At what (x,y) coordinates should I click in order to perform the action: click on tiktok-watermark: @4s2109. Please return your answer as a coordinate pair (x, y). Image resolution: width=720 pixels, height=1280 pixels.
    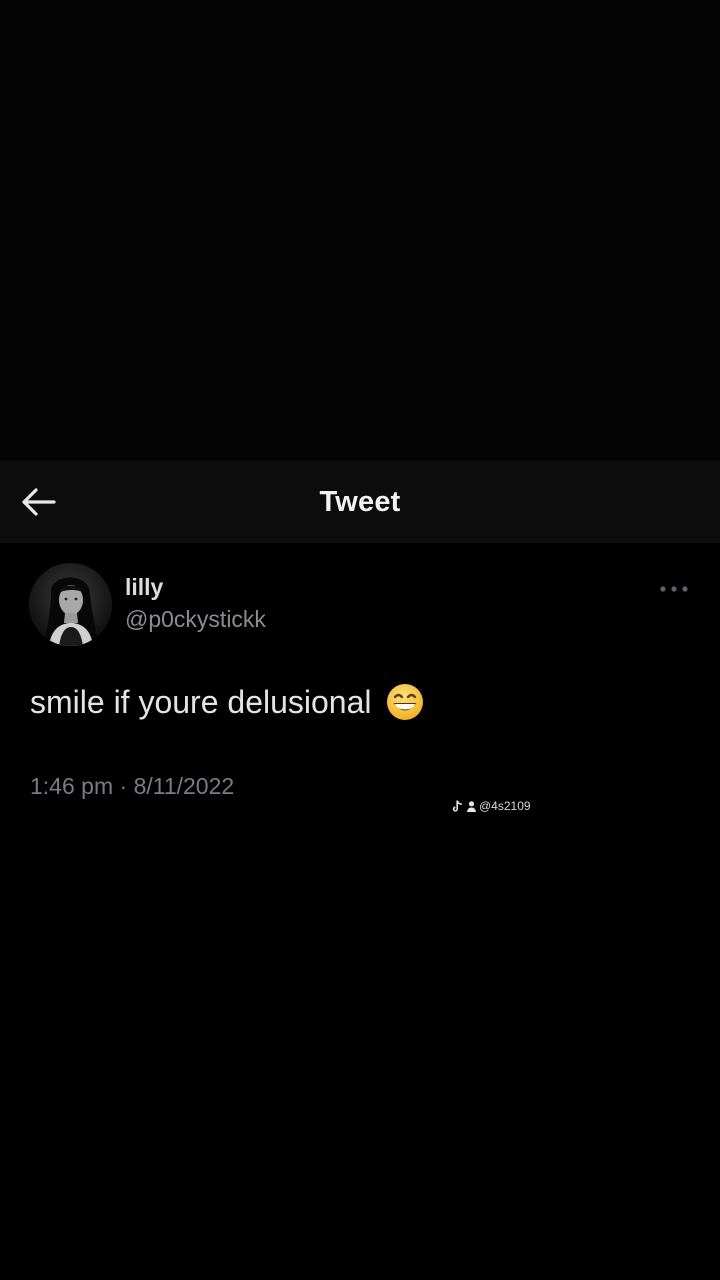
    Looking at the image, I should click on (491, 806).